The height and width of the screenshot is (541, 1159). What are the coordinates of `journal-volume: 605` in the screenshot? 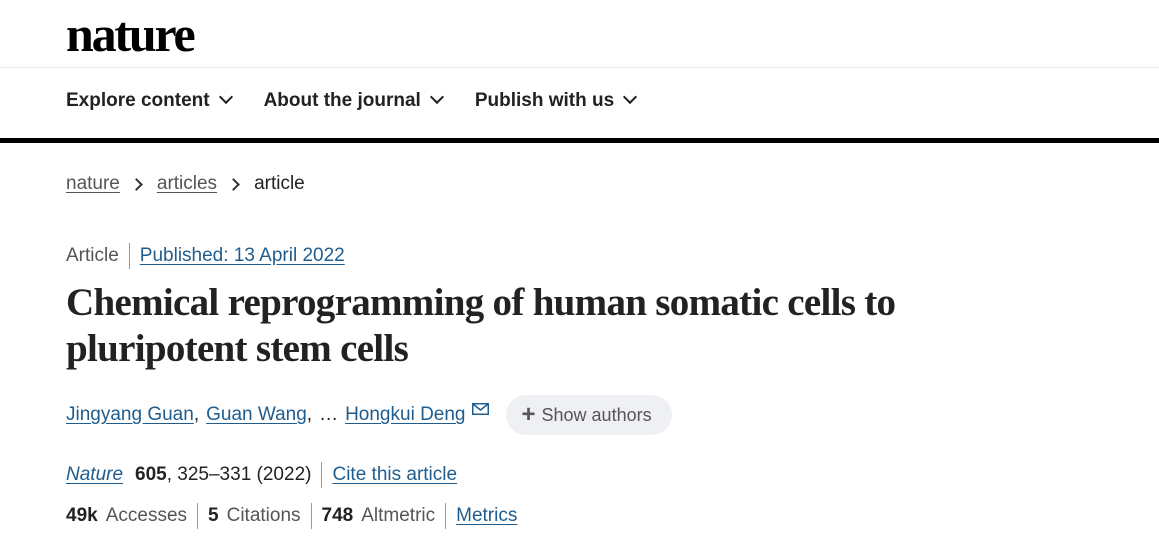 It's located at (151, 474).